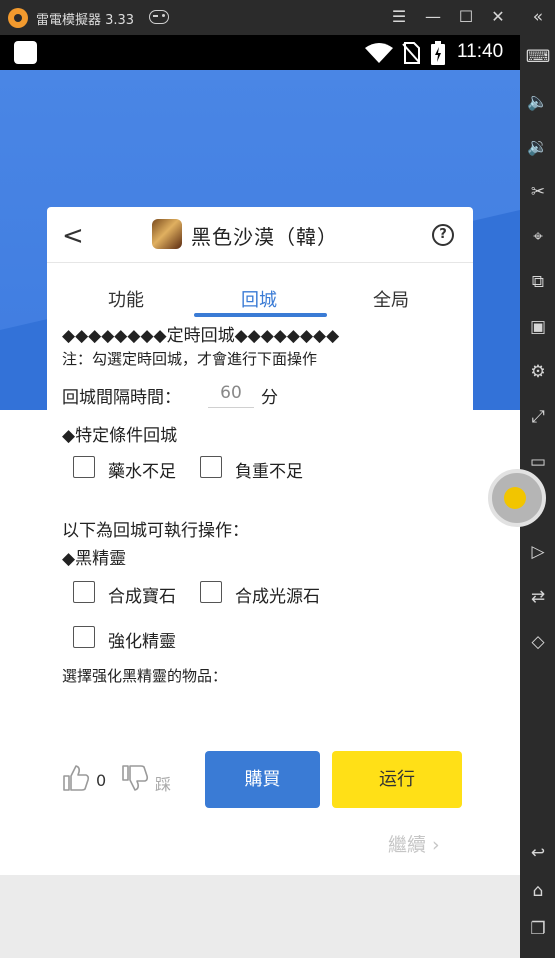 The image size is (555, 958). I want to click on rotate-icon: ◇, so click(538, 642).